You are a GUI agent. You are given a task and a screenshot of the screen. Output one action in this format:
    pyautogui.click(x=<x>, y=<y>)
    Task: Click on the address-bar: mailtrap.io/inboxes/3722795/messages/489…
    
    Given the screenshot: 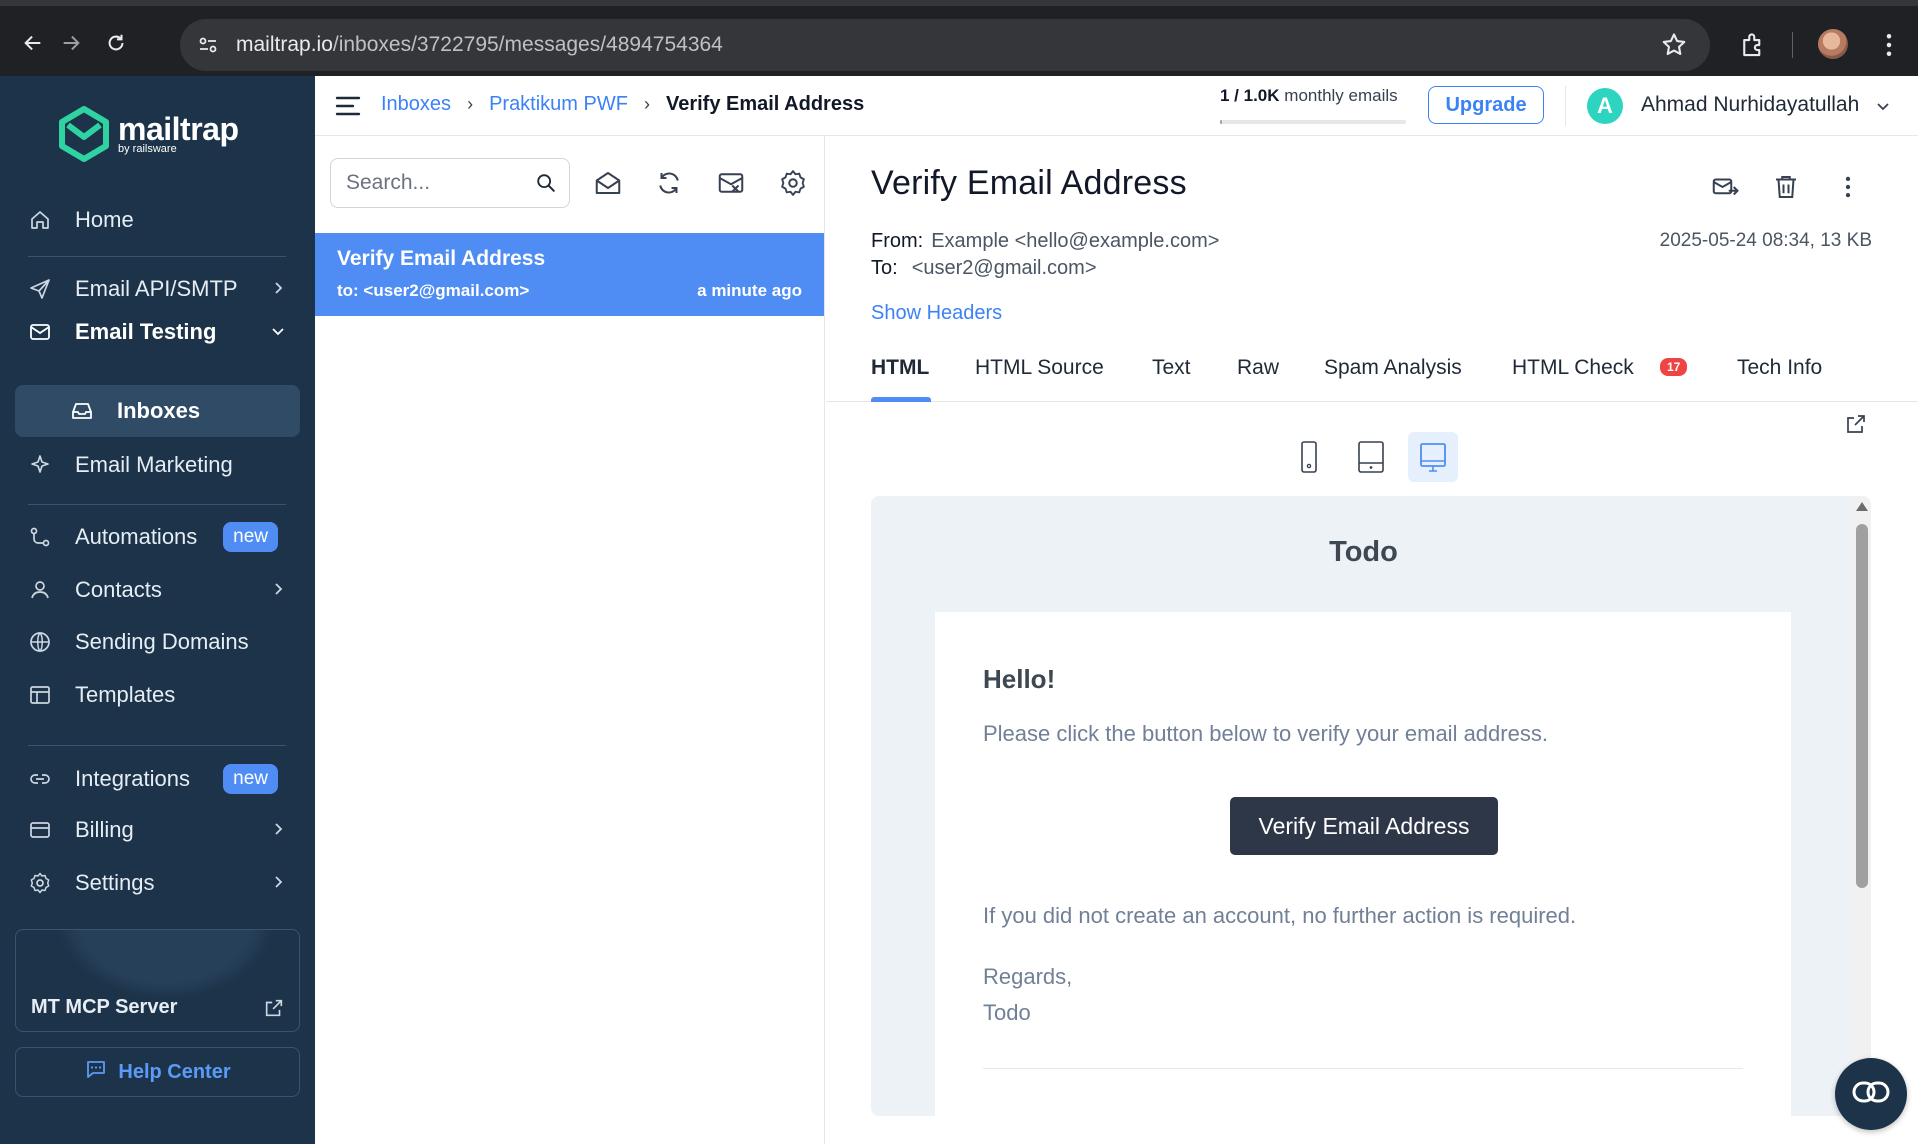 What is the action you would take?
    pyautogui.click(x=945, y=45)
    